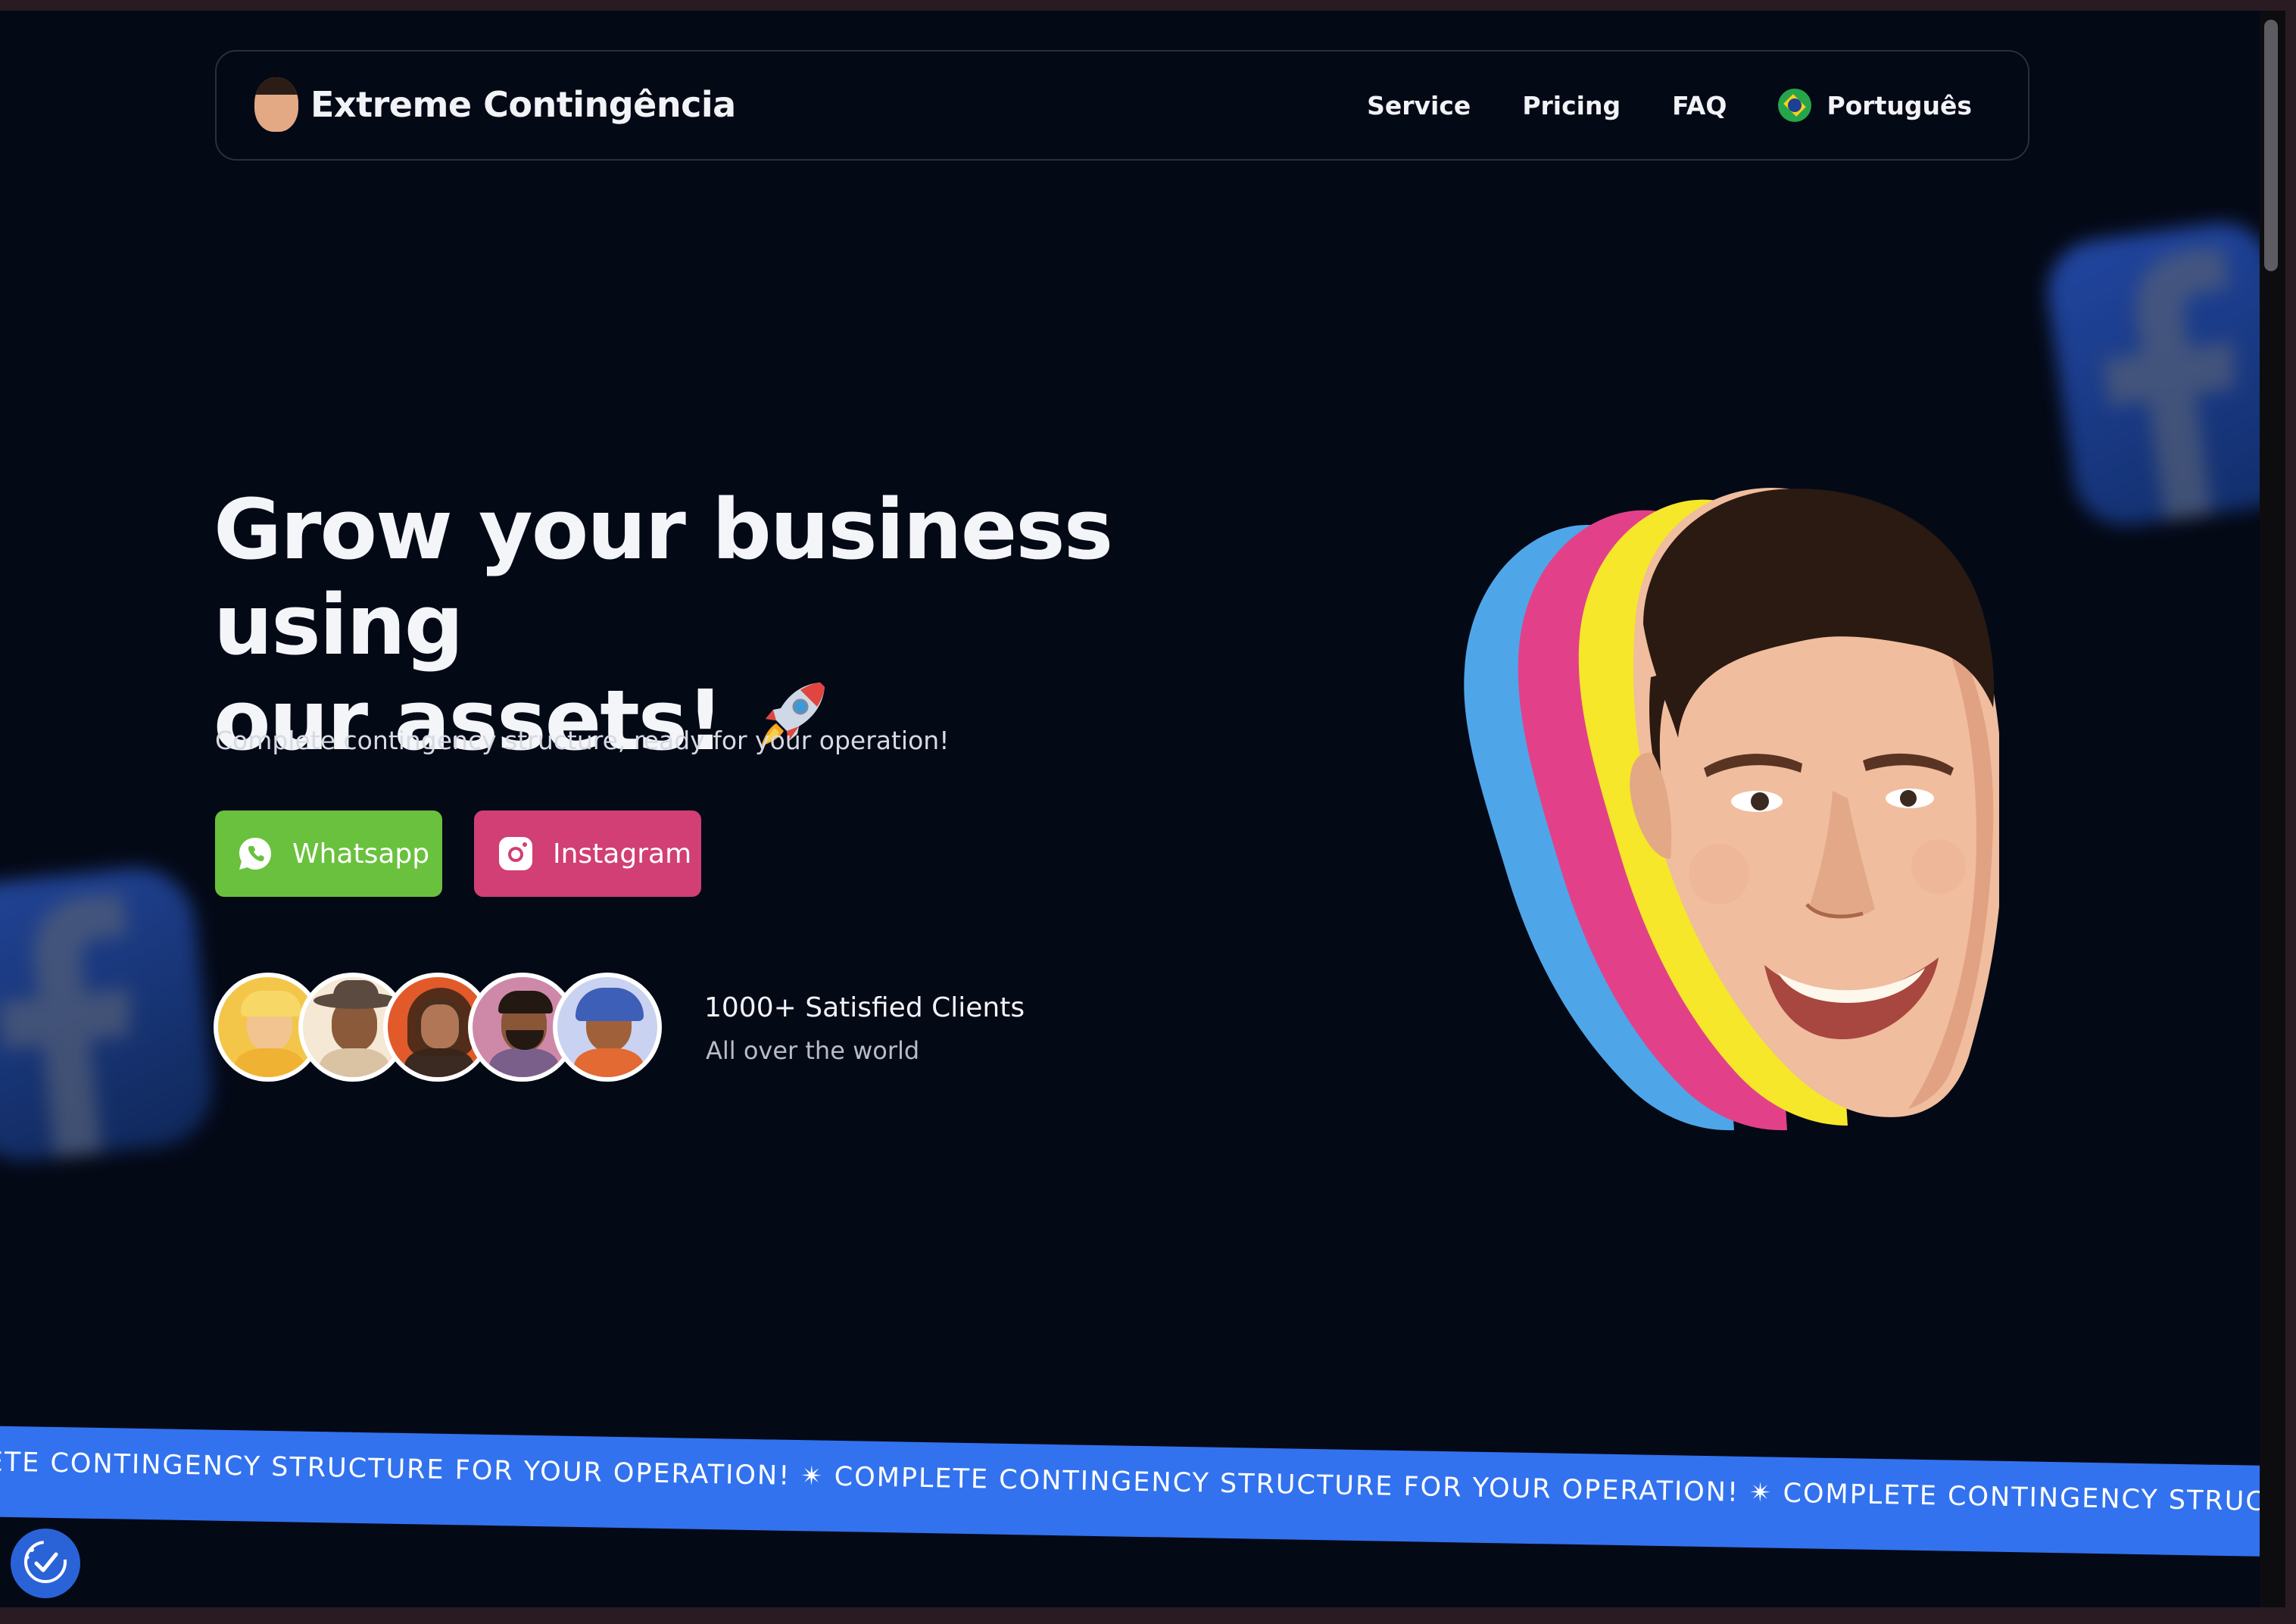 The height and width of the screenshot is (1624, 2296). Describe the element at coordinates (1795, 105) in the screenshot. I see `brazil-flag-icon` at that location.